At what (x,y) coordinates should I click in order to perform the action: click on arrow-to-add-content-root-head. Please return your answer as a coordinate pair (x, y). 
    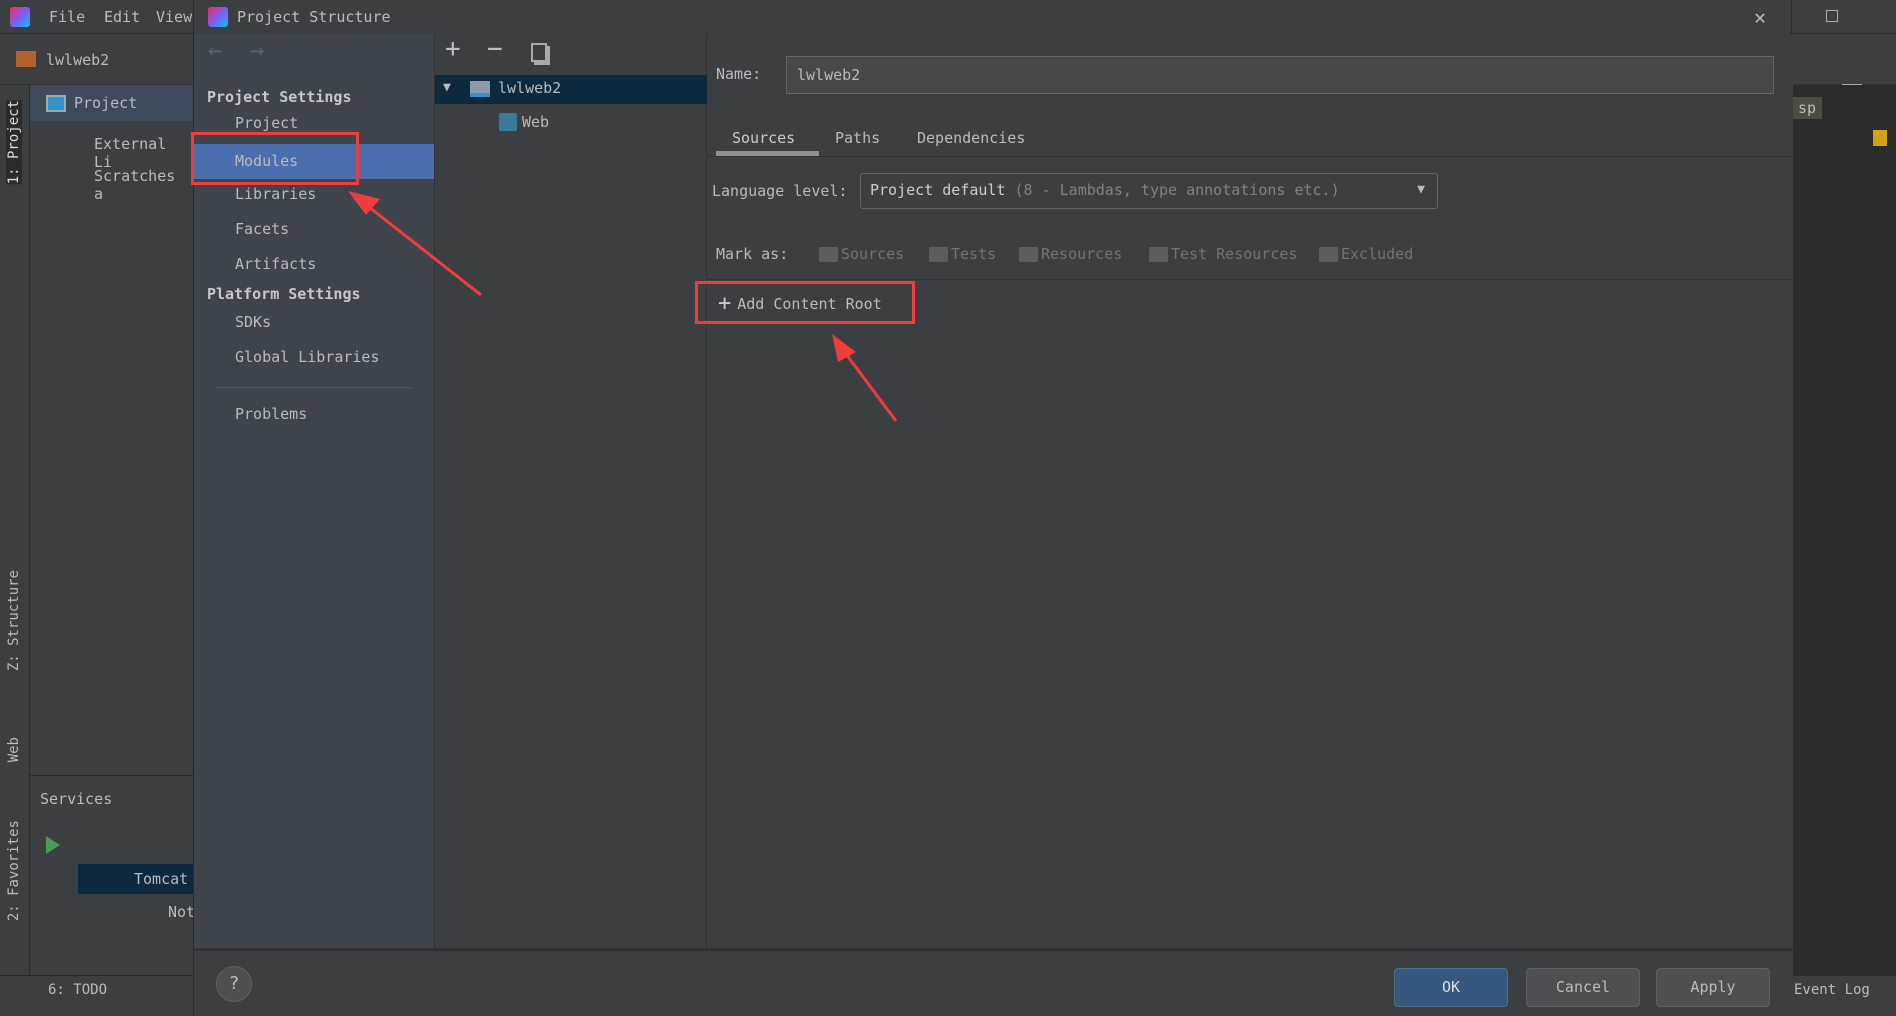
    Looking at the image, I should click on (844, 348).